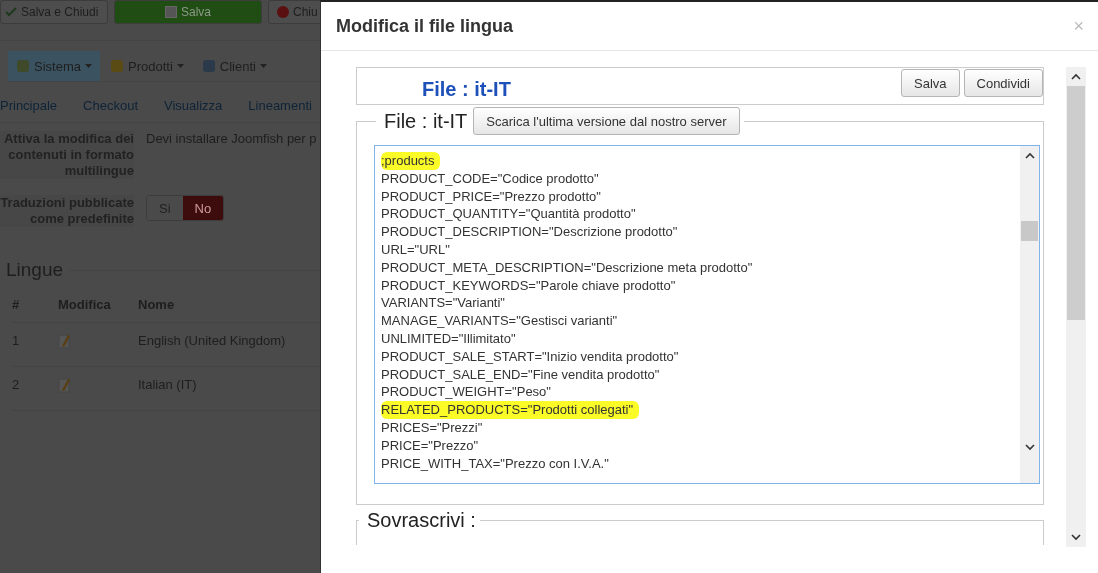 This screenshot has width=1098, height=573. Describe the element at coordinates (188, 12) in the screenshot. I see `toolbar-button: Salva` at that location.